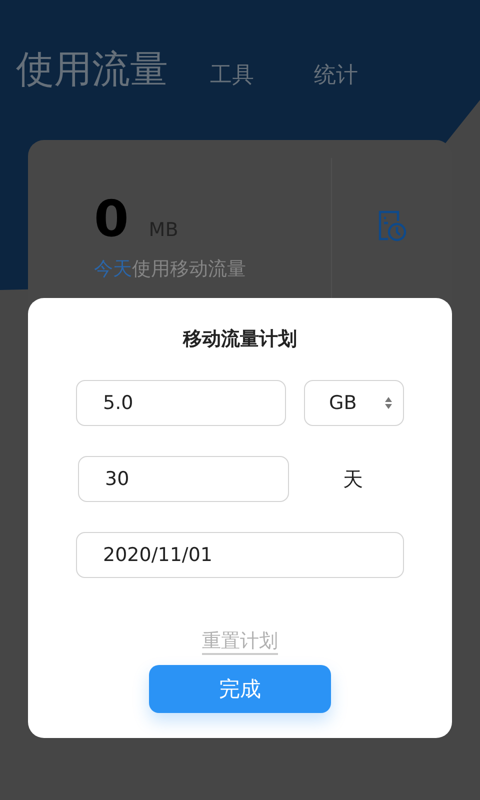 This screenshot has width=480, height=800. Describe the element at coordinates (183, 479) in the screenshot. I see `days-field: 30` at that location.